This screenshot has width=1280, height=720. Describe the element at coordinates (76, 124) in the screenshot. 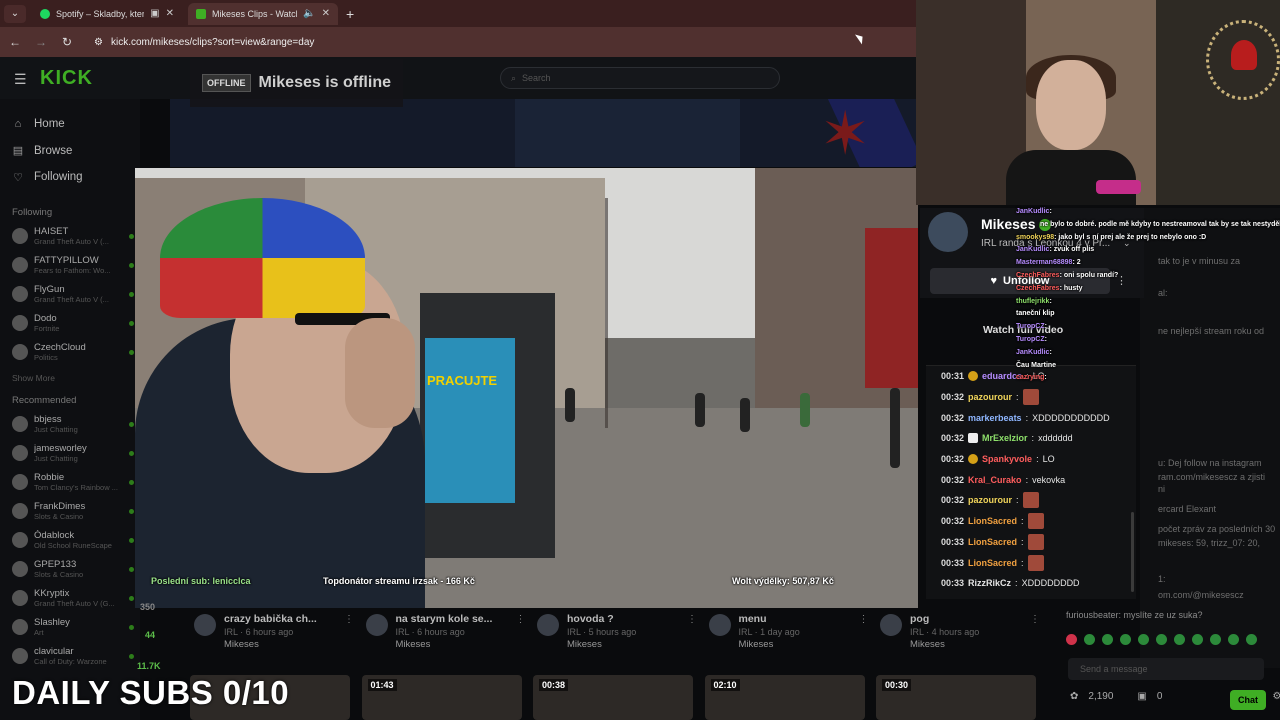

I see `sidebar-item-home: ⌂ Home` at that location.